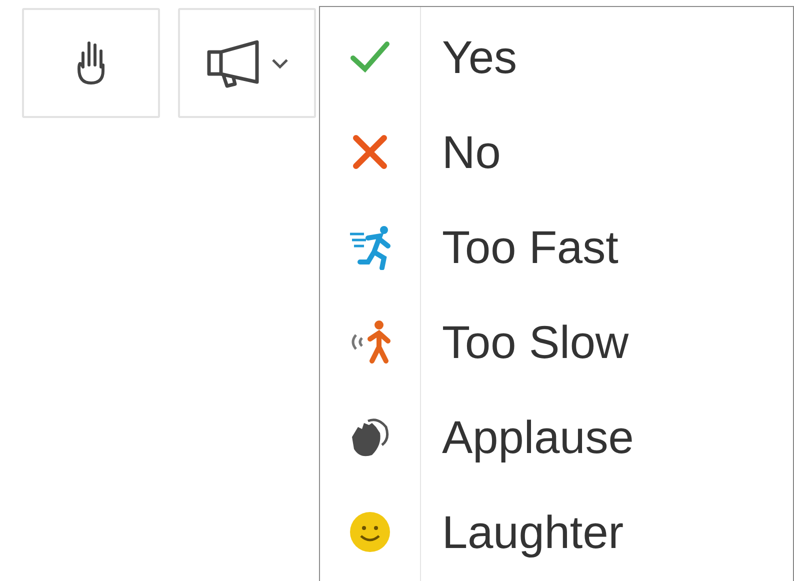 The image size is (794, 581). I want to click on menu-item: Too Fast, so click(556, 246).